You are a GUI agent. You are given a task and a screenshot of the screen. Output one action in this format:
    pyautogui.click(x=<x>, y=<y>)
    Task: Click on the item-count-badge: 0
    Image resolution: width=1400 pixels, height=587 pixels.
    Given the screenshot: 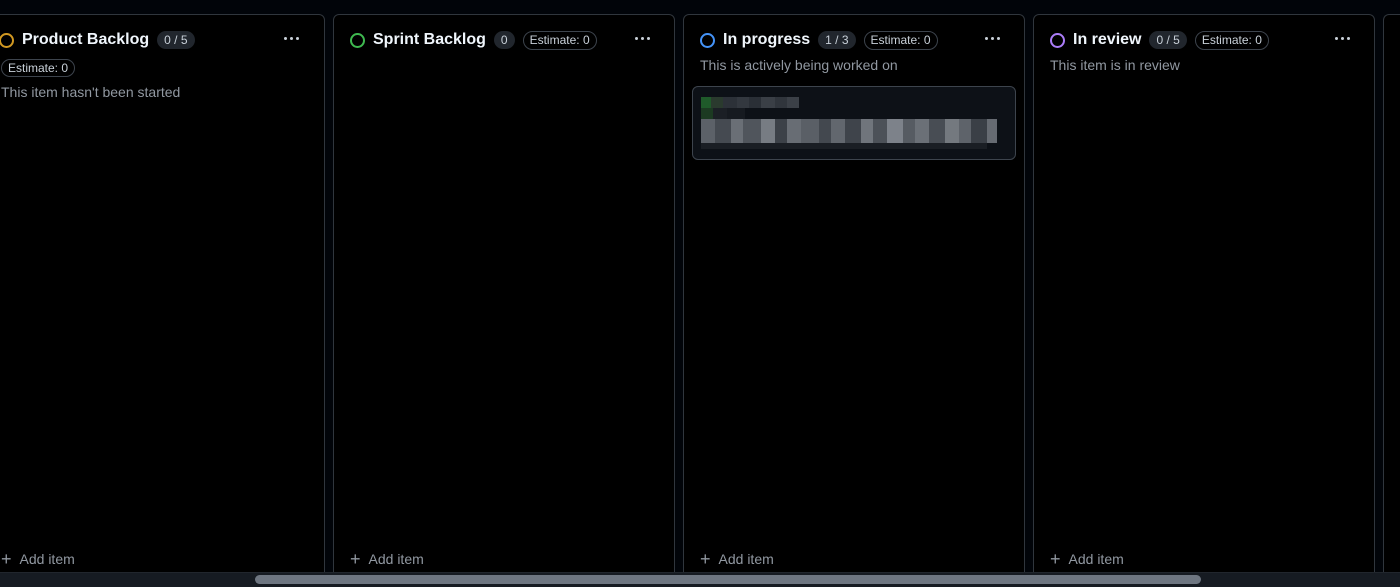 What is the action you would take?
    pyautogui.click(x=504, y=40)
    